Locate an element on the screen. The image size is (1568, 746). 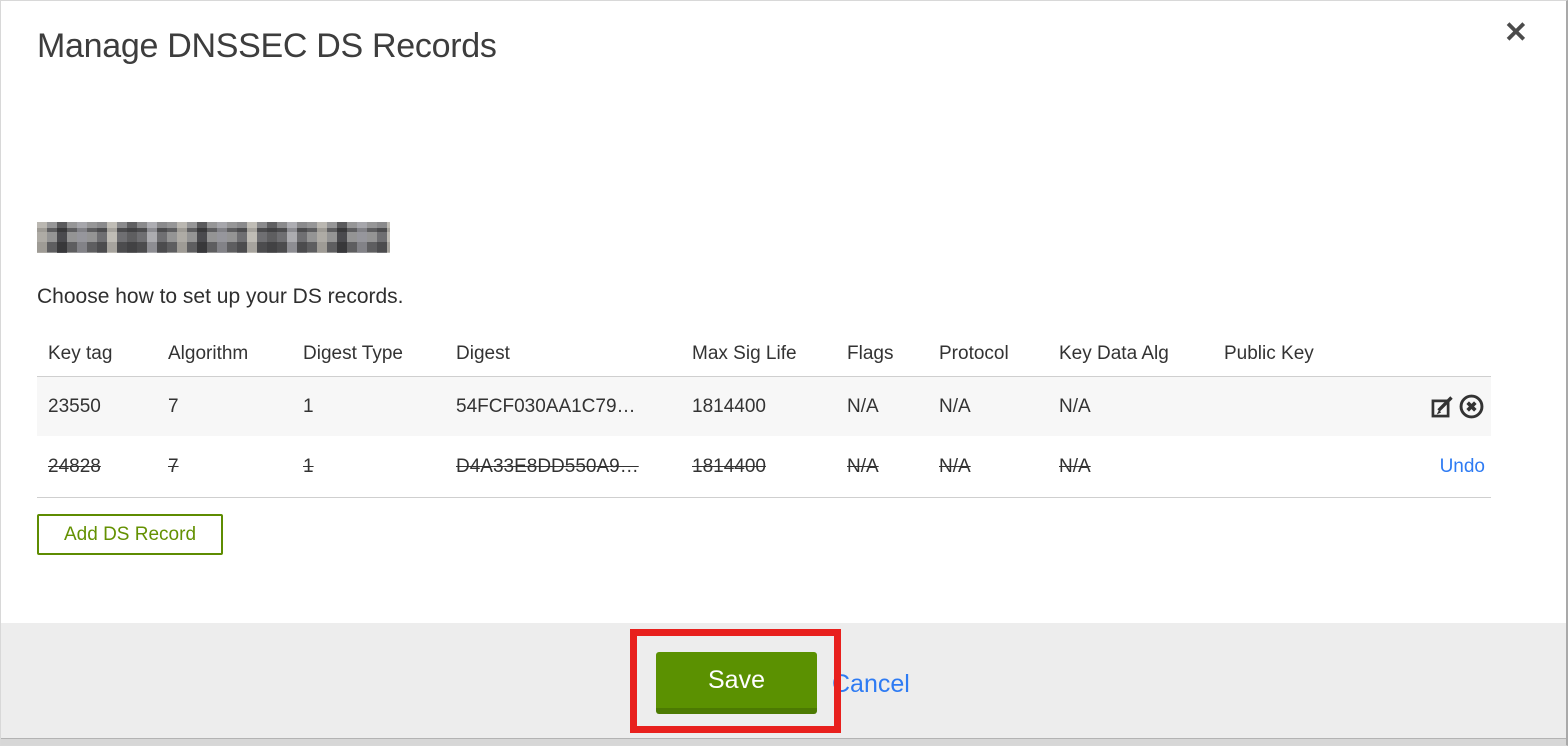
row-actions: Undo is located at coordinates (1426, 467).